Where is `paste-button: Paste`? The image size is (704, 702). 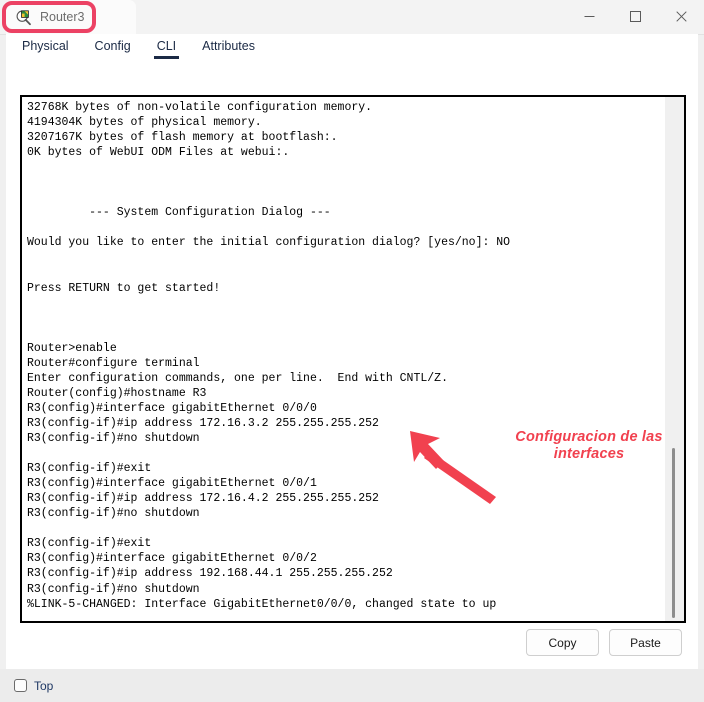 paste-button: Paste is located at coordinates (645, 642).